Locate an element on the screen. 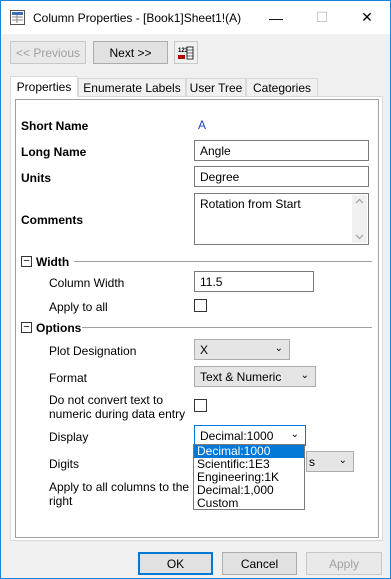  tab-user-tree: User Tree is located at coordinates (216, 87).